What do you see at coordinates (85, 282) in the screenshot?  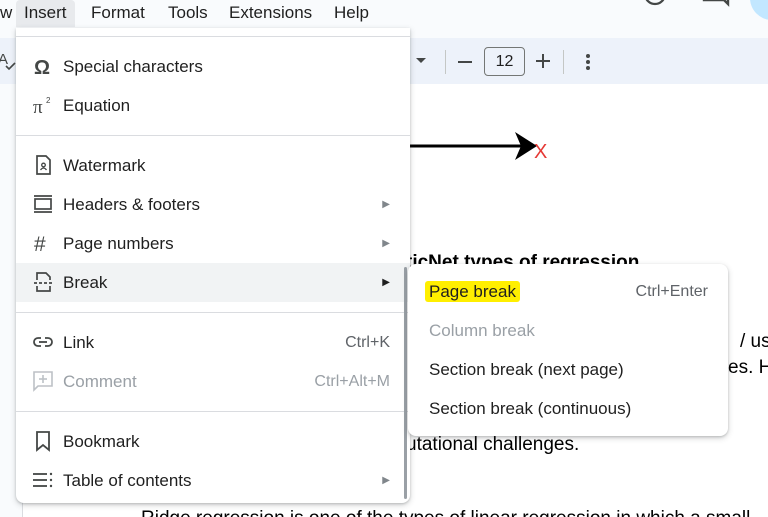 I see `menu-item-label: Break` at bounding box center [85, 282].